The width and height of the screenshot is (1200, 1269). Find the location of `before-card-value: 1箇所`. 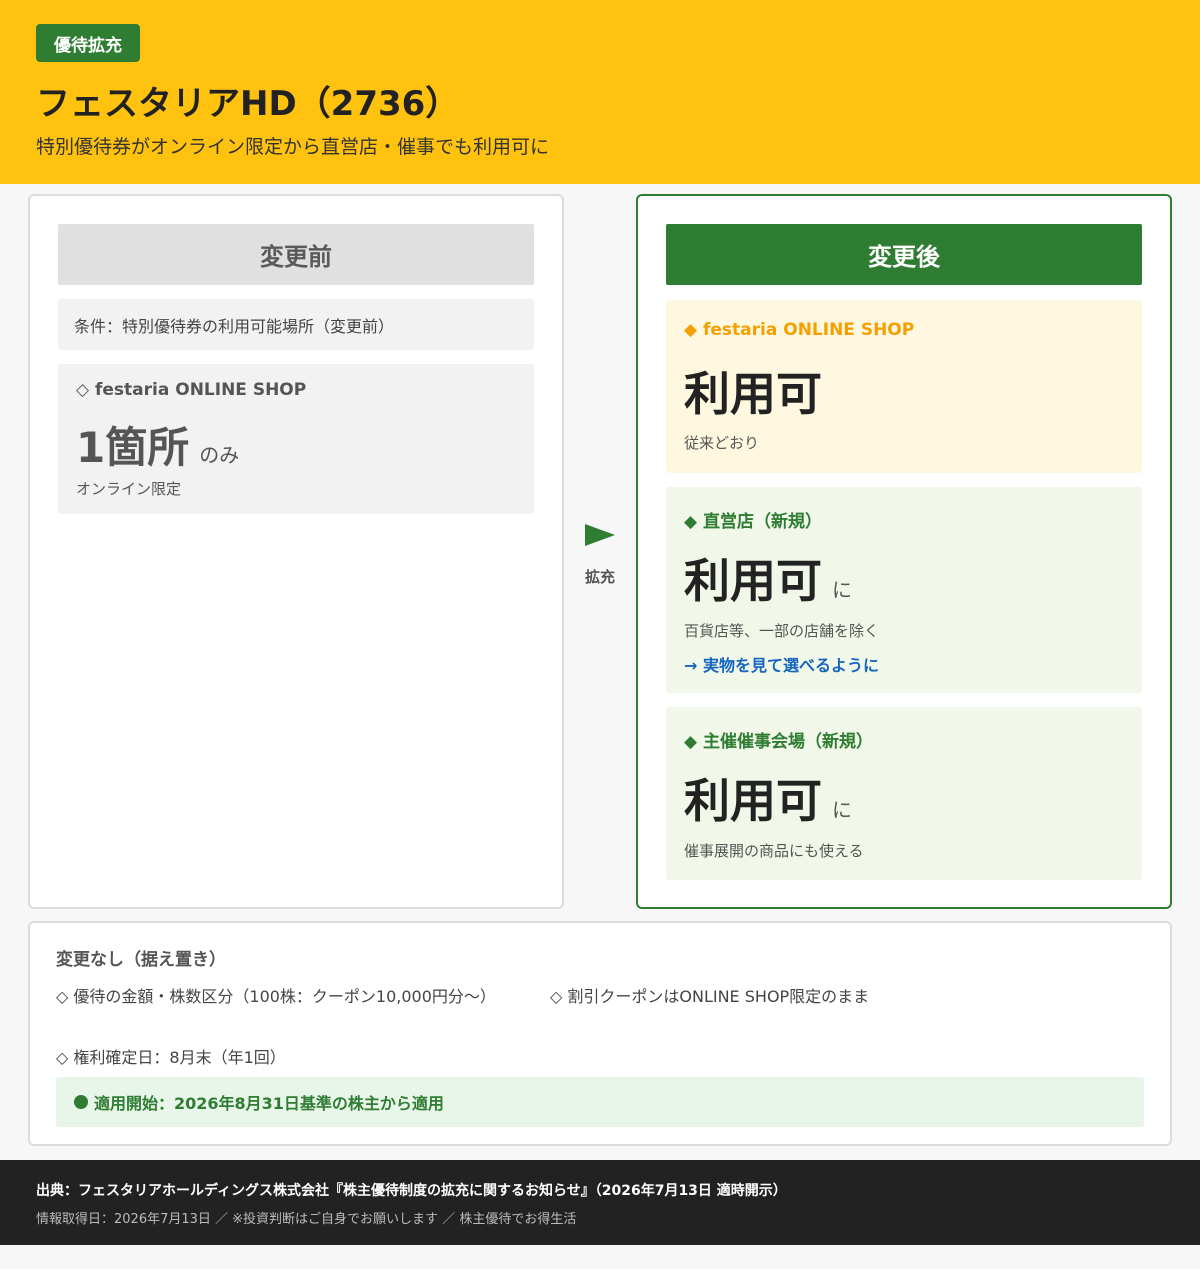

before-card-value: 1箇所 is located at coordinates (133, 447).